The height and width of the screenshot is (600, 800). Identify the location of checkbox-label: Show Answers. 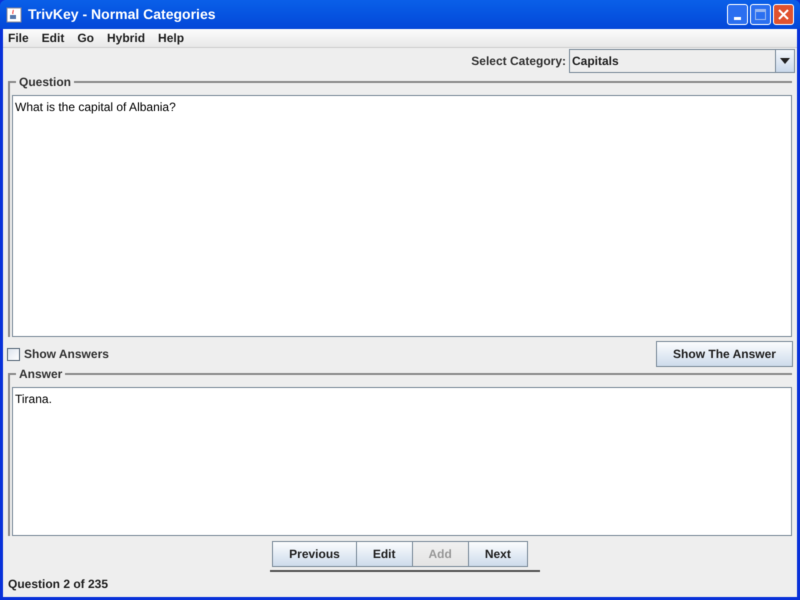
(66, 354).